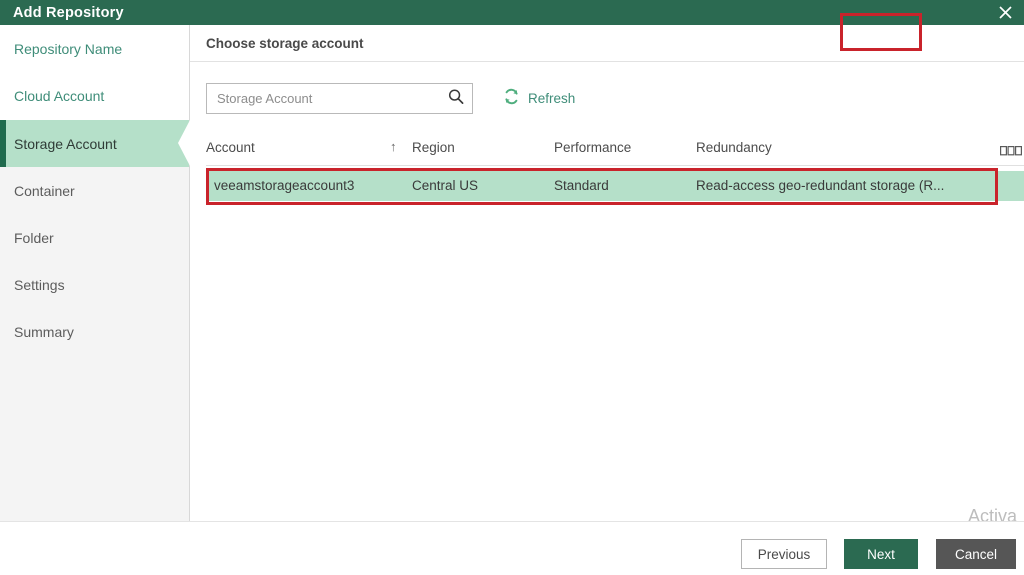 Image resolution: width=1024 pixels, height=575 pixels. What do you see at coordinates (44, 331) in the screenshot?
I see `sidebar-item-label: Summary` at bounding box center [44, 331].